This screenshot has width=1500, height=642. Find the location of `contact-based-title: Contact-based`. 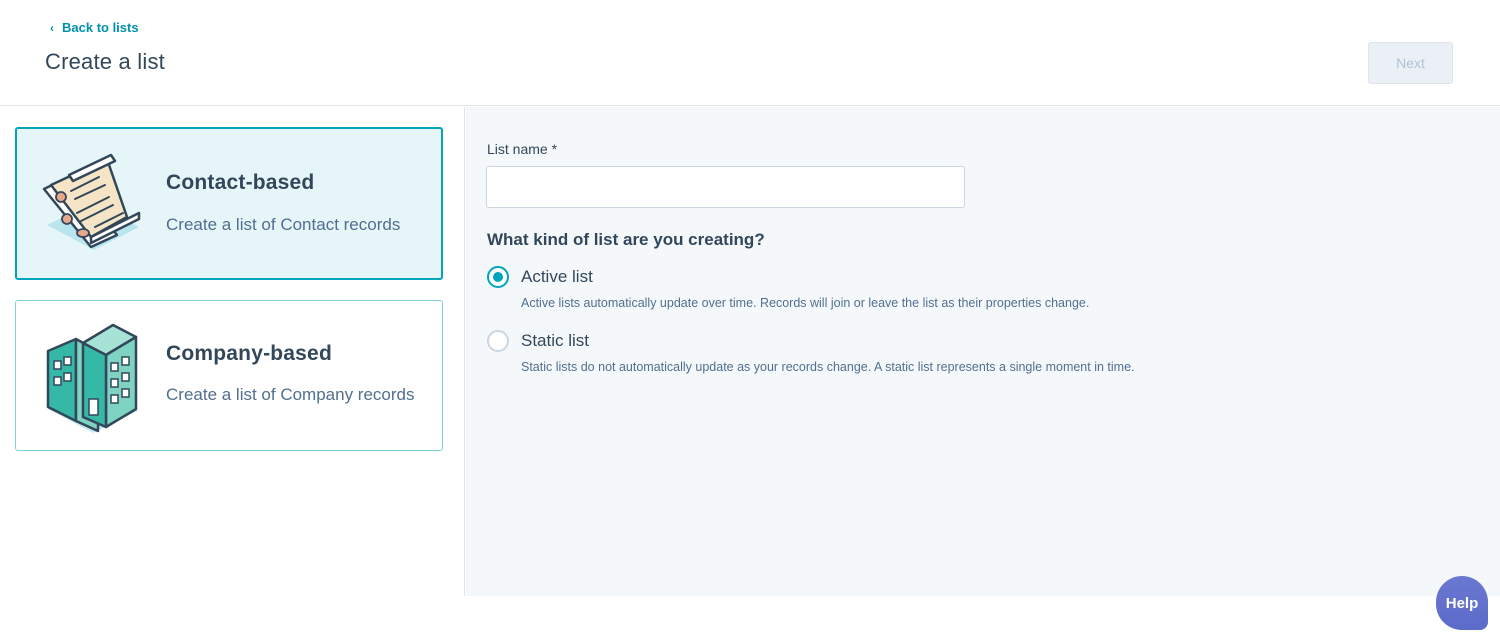

contact-based-title: Contact-based is located at coordinates (240, 182).